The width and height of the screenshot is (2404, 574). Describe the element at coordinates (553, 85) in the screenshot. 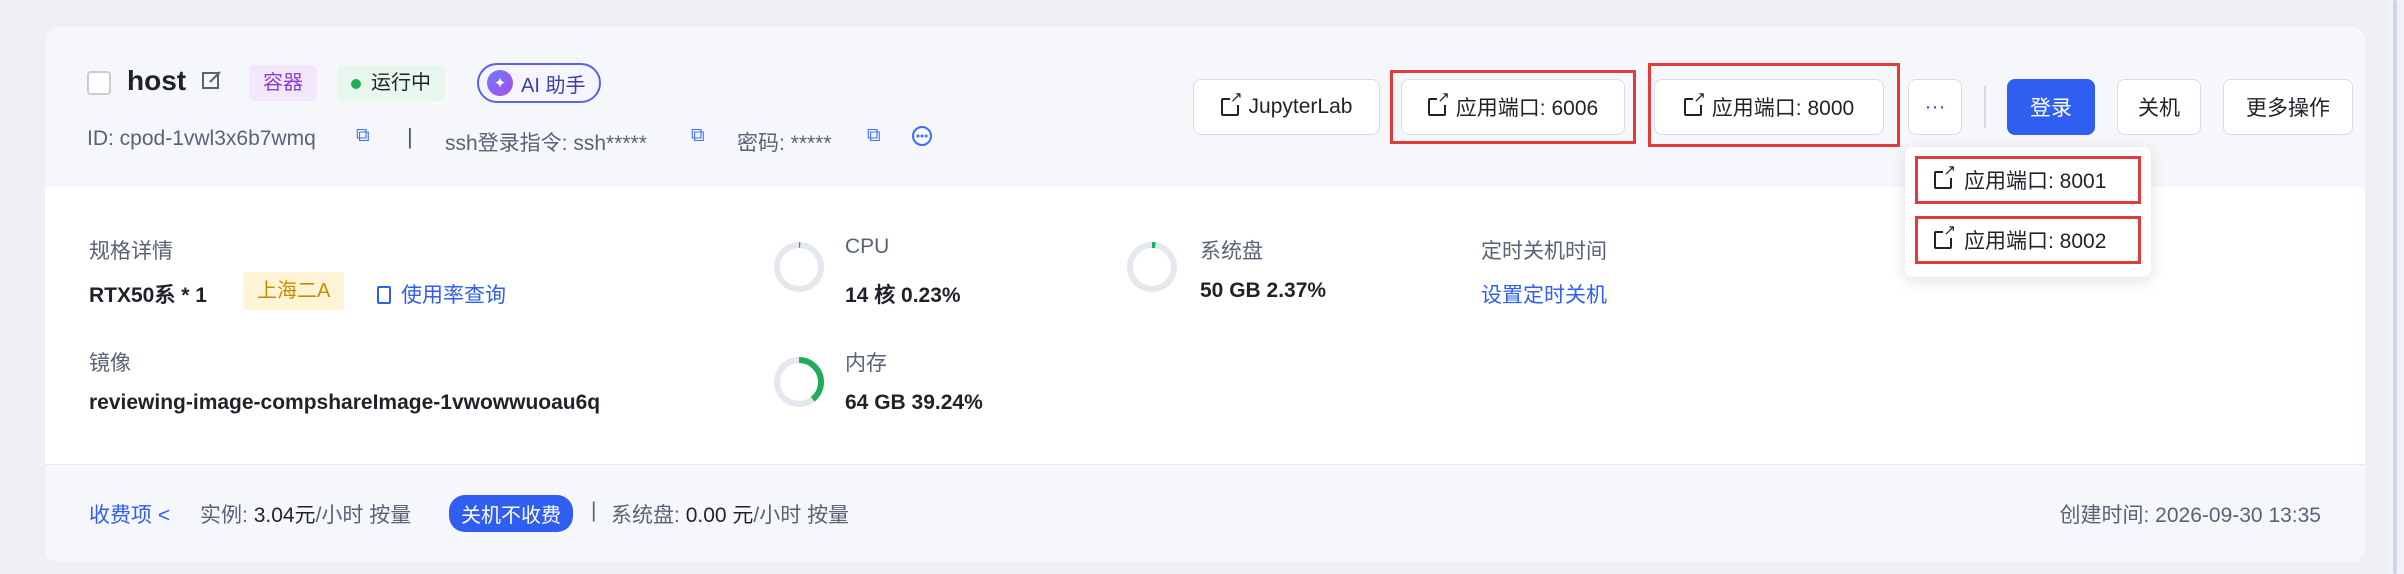

I see `ai-assistant-label: AI 助手` at that location.